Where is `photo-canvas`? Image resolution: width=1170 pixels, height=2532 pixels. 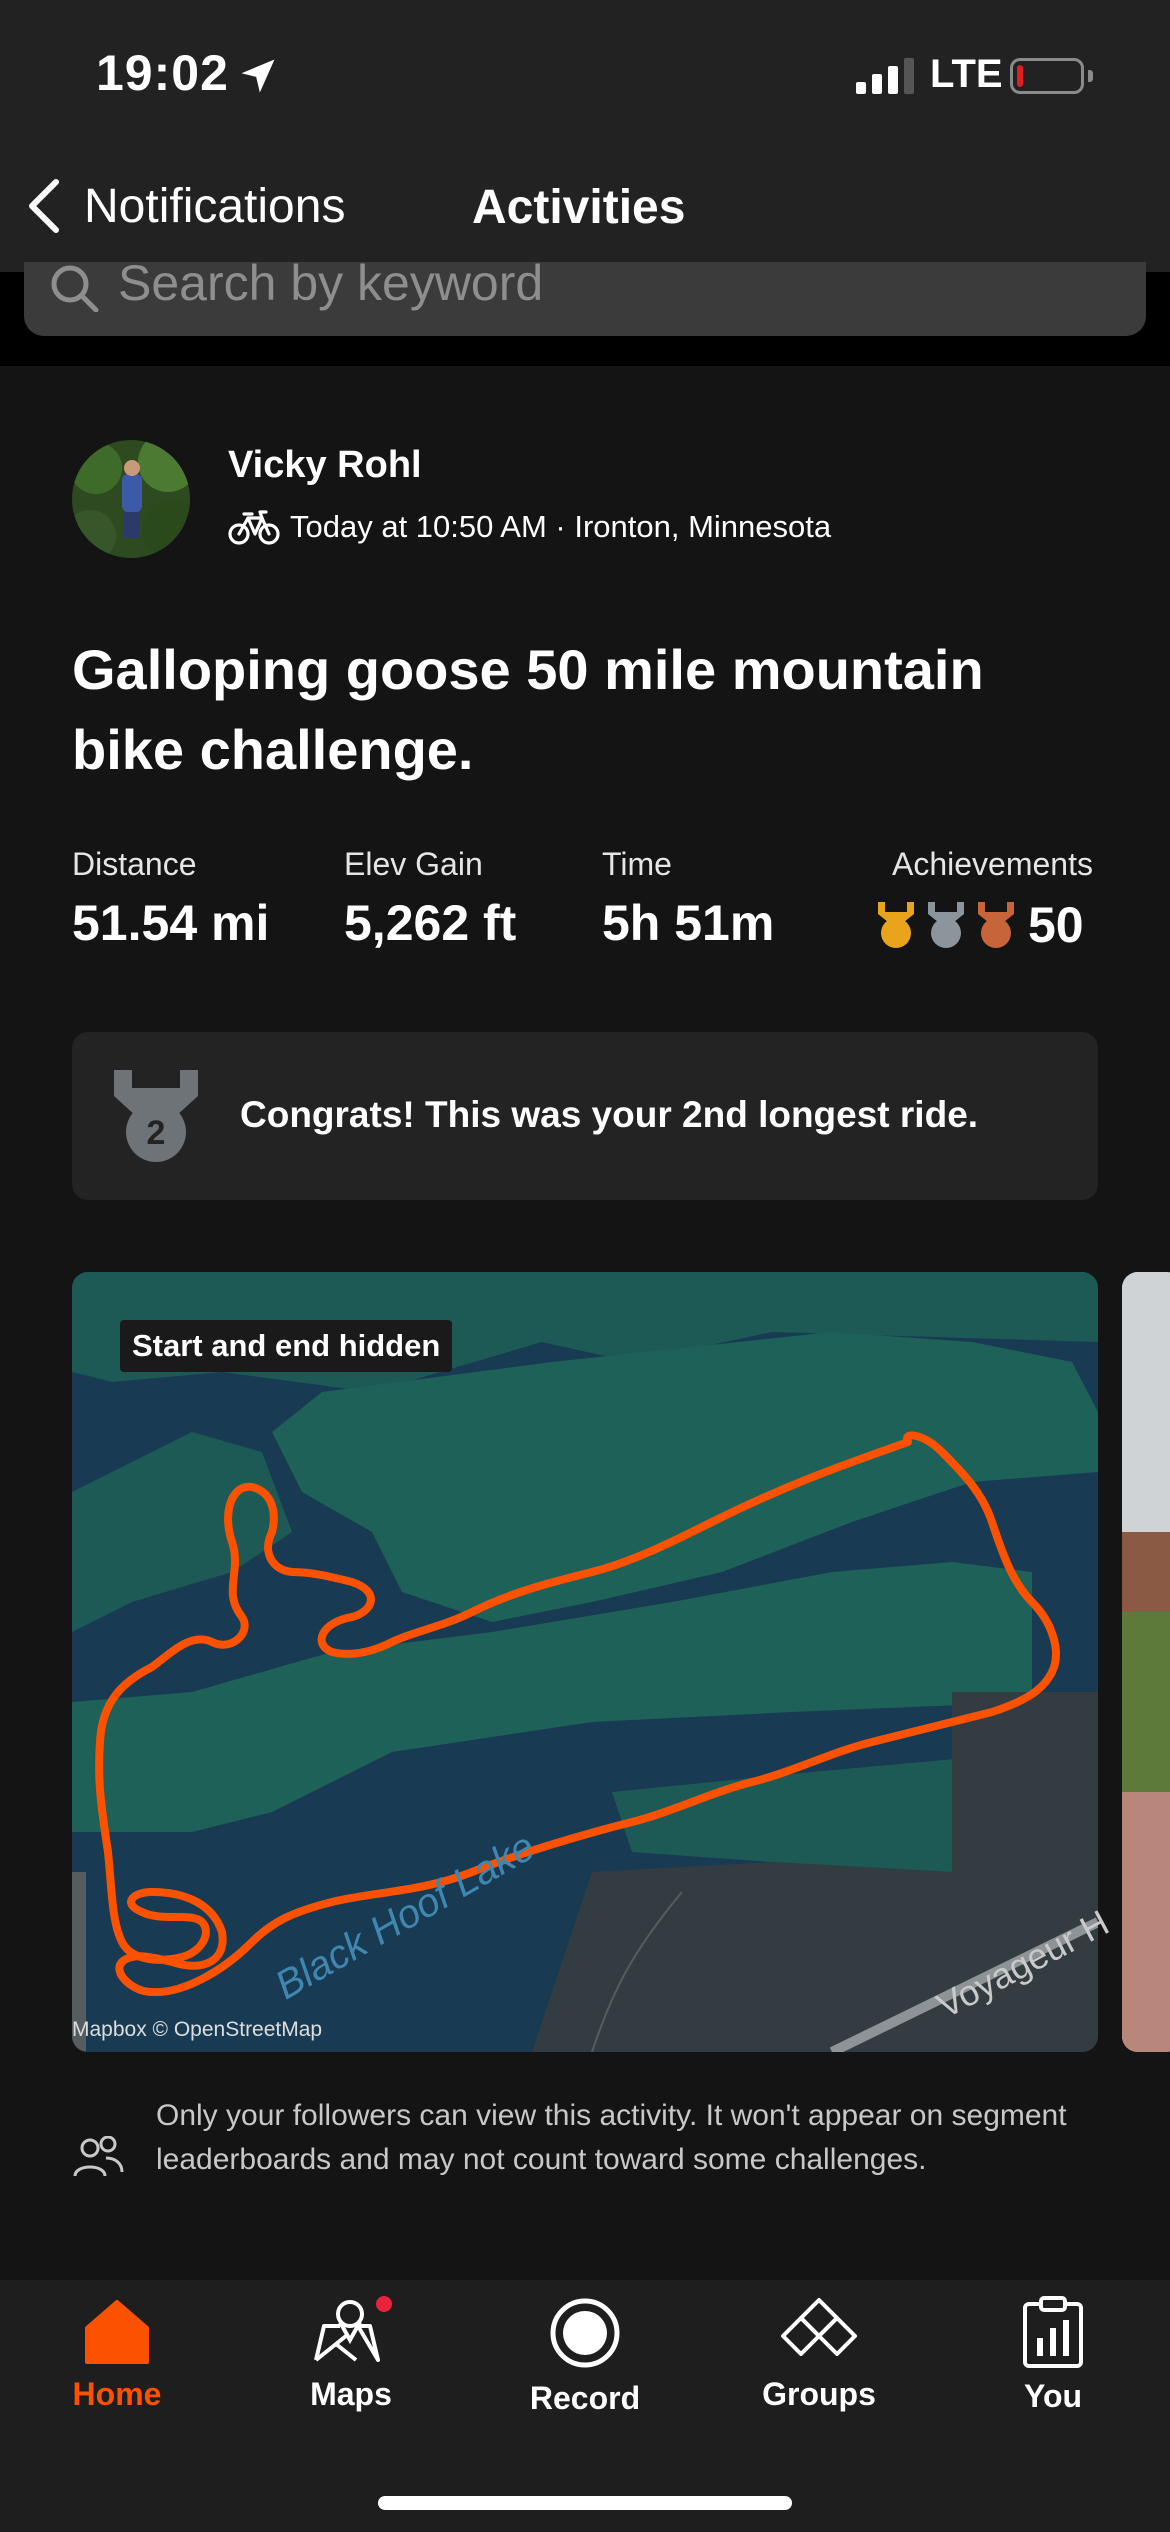 photo-canvas is located at coordinates (1146, 1662).